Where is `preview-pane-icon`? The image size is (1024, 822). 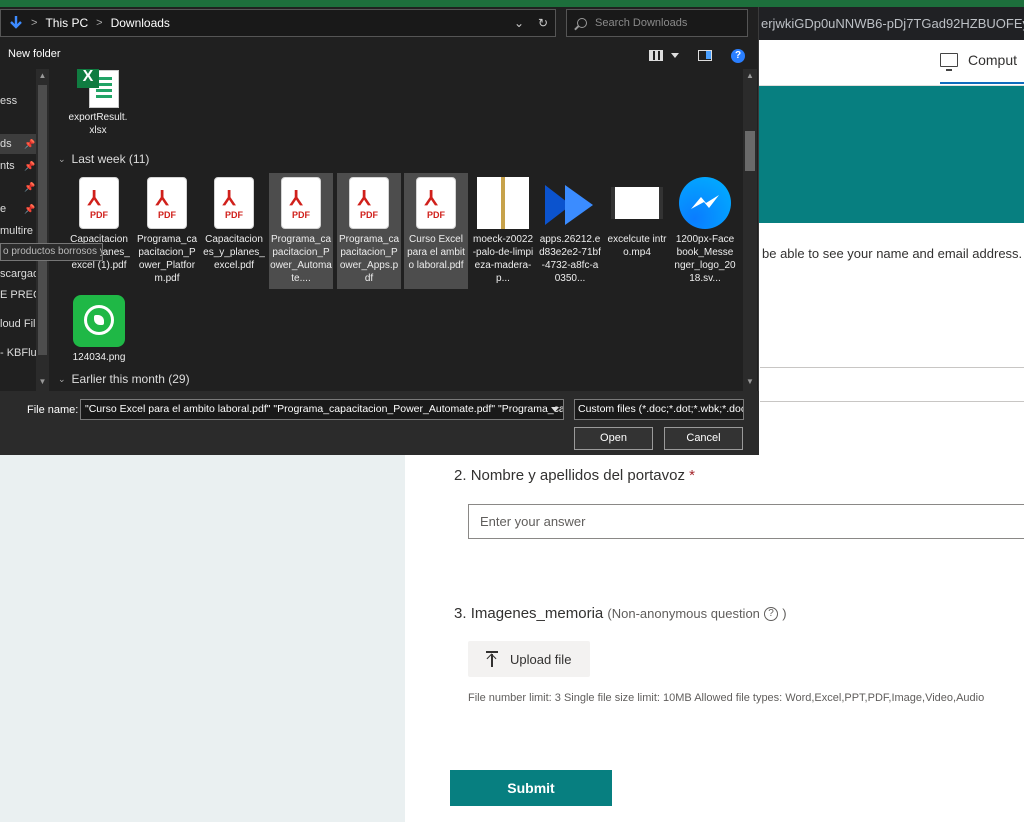 preview-pane-icon is located at coordinates (705, 55).